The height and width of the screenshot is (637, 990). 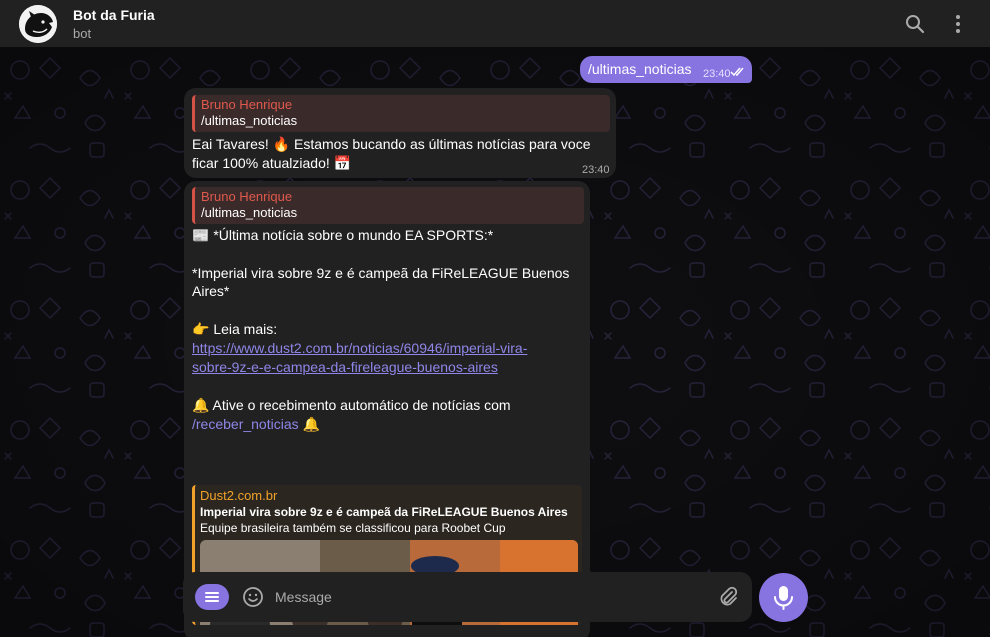 What do you see at coordinates (728, 597) in the screenshot?
I see `paperclip-icon` at bounding box center [728, 597].